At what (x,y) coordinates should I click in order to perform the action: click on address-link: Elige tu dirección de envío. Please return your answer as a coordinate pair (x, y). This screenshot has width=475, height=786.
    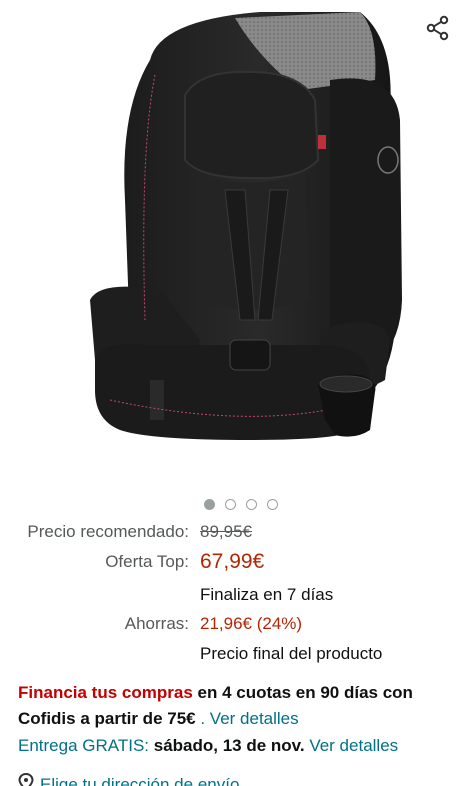
    Looking at the image, I should click on (139, 780).